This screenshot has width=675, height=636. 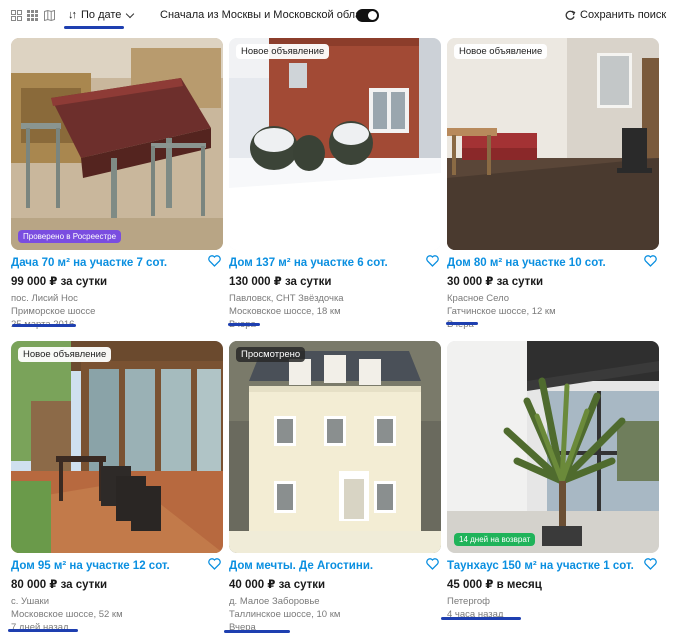 I want to click on listing-date: 7 дней назад, so click(x=40, y=627).